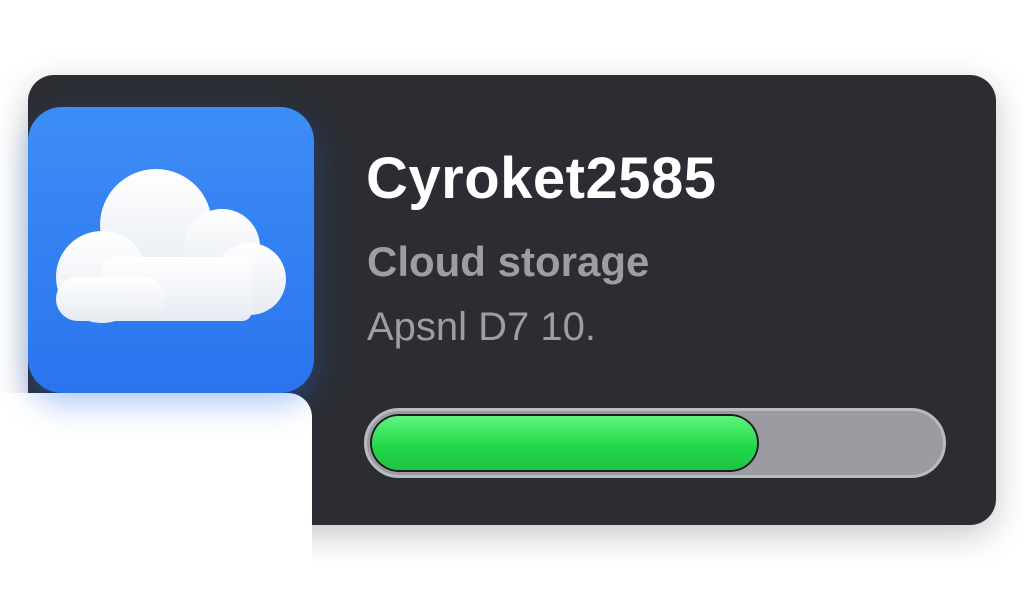 The image size is (1024, 614). I want to click on cloud-storage-app-icon, so click(171, 250).